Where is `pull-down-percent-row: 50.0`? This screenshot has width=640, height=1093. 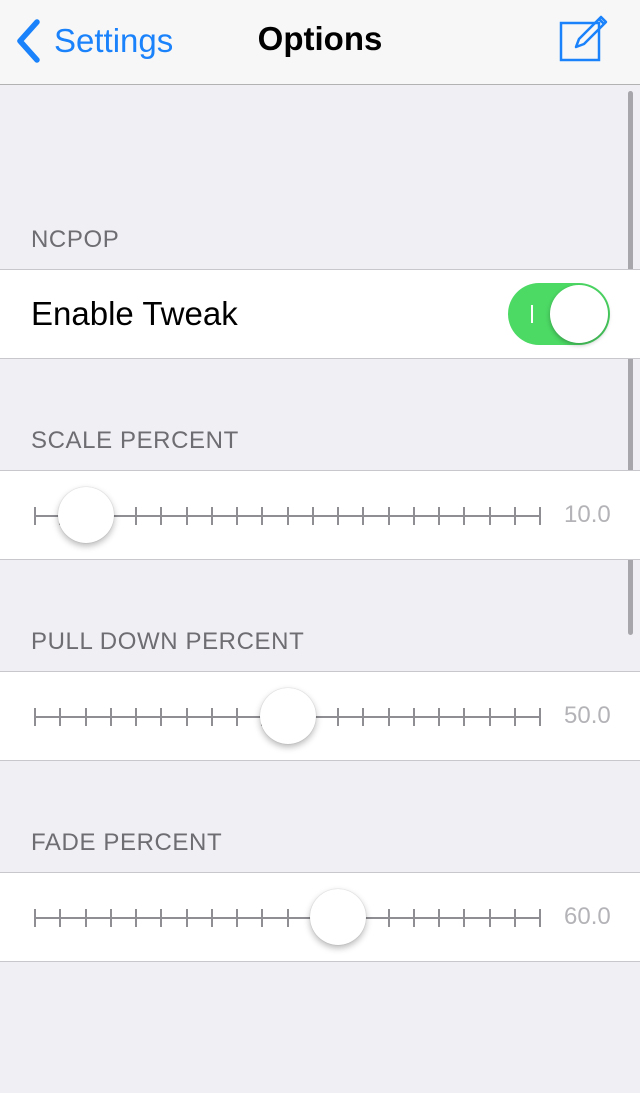
pull-down-percent-row: 50.0 is located at coordinates (320, 716).